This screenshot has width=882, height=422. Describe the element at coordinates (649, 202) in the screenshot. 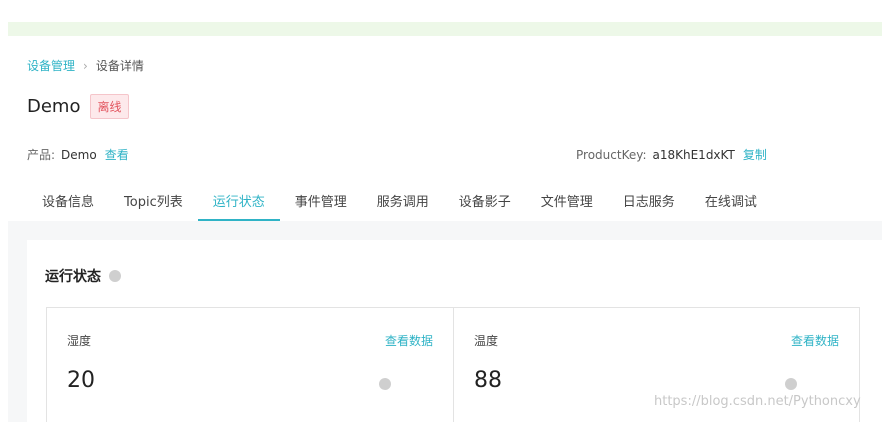

I see `tab-log-service: 日志服务` at that location.